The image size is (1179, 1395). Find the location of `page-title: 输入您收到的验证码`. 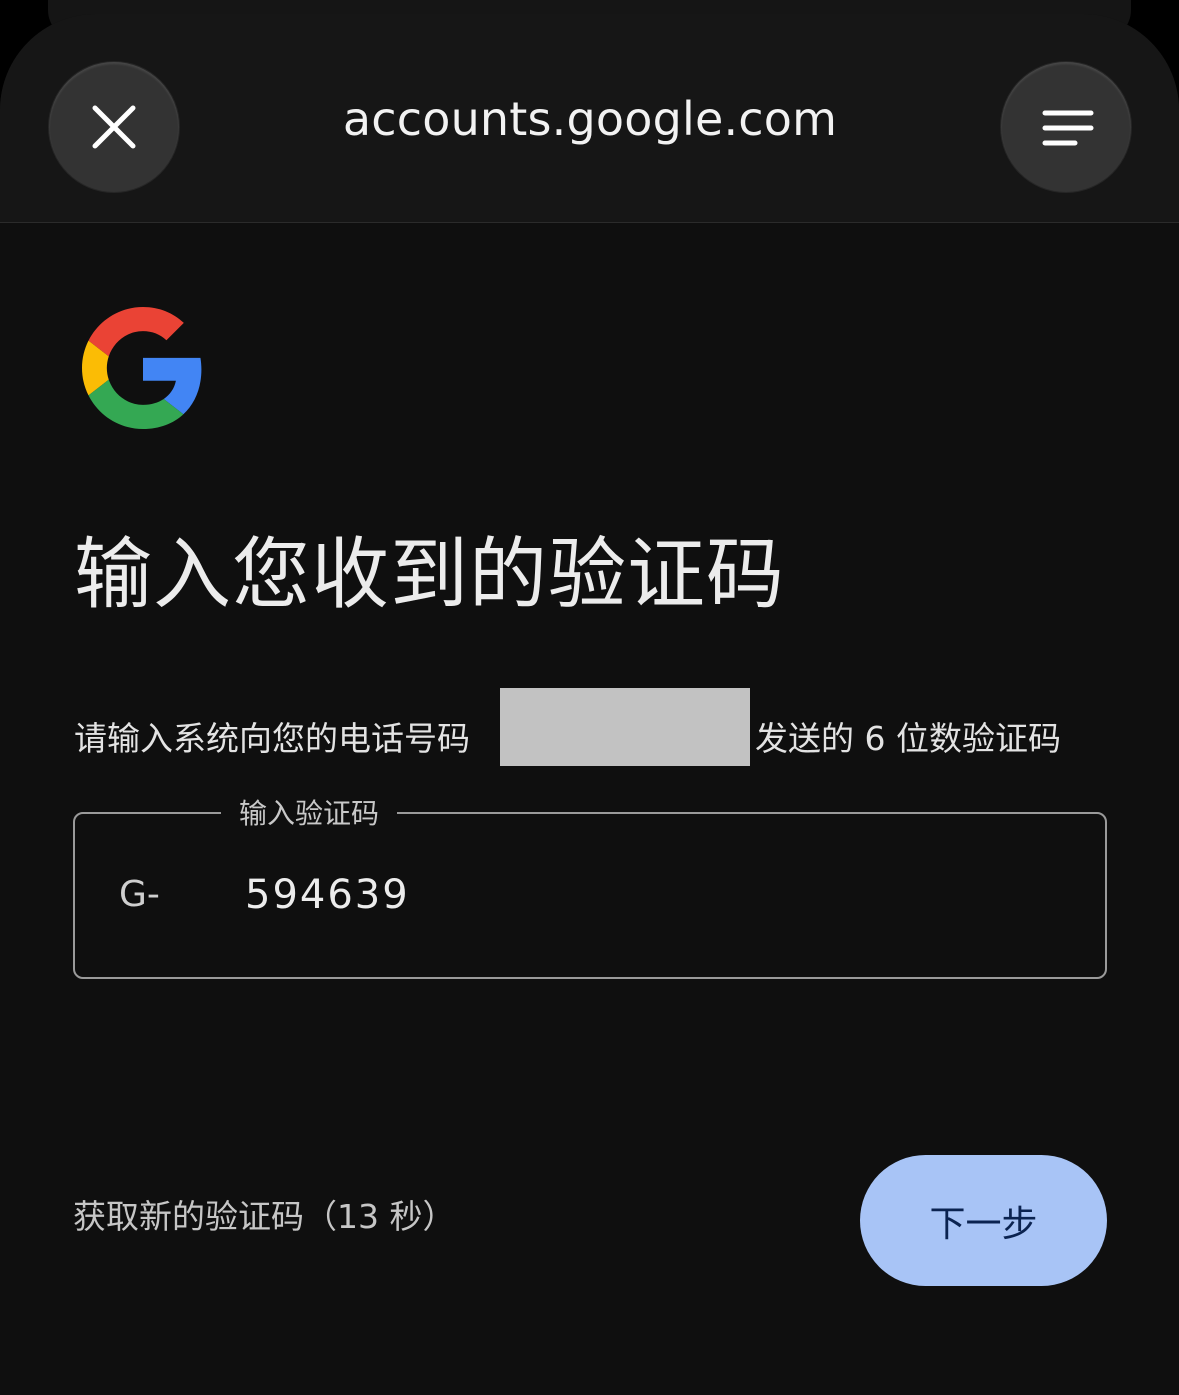

page-title: 输入您收到的验证码 is located at coordinates (430, 575).